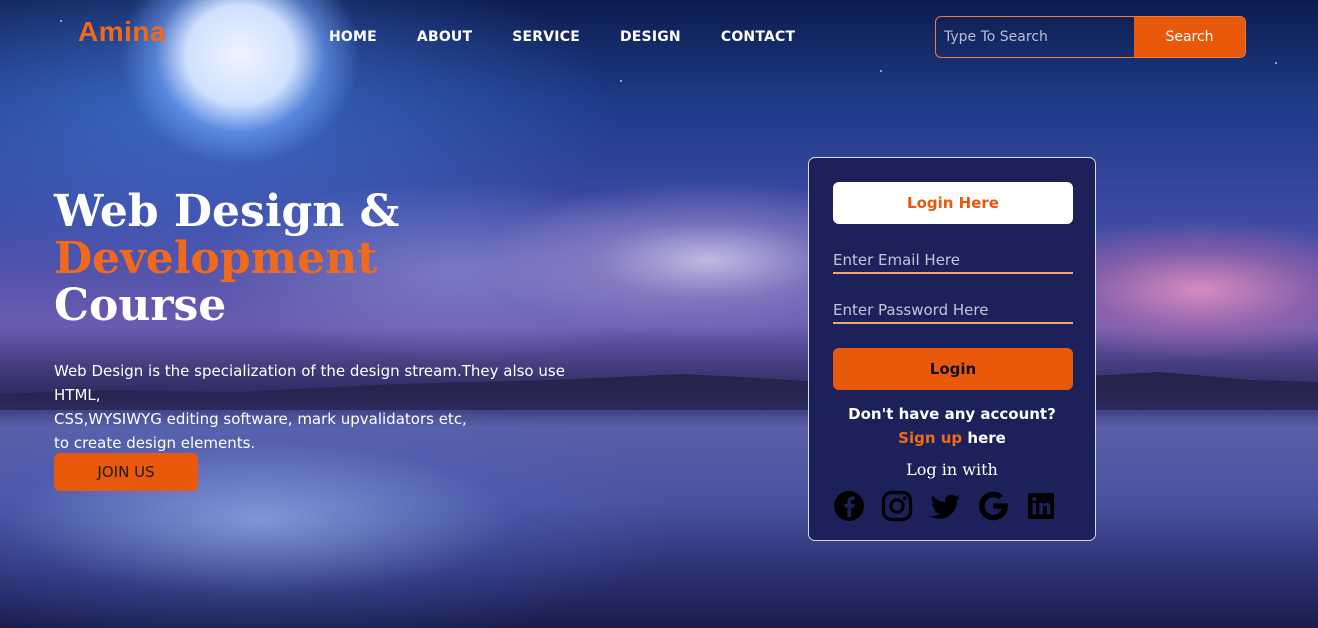 This screenshot has height=628, width=1318. Describe the element at coordinates (984, 438) in the screenshot. I see `signup-suffix: here` at that location.